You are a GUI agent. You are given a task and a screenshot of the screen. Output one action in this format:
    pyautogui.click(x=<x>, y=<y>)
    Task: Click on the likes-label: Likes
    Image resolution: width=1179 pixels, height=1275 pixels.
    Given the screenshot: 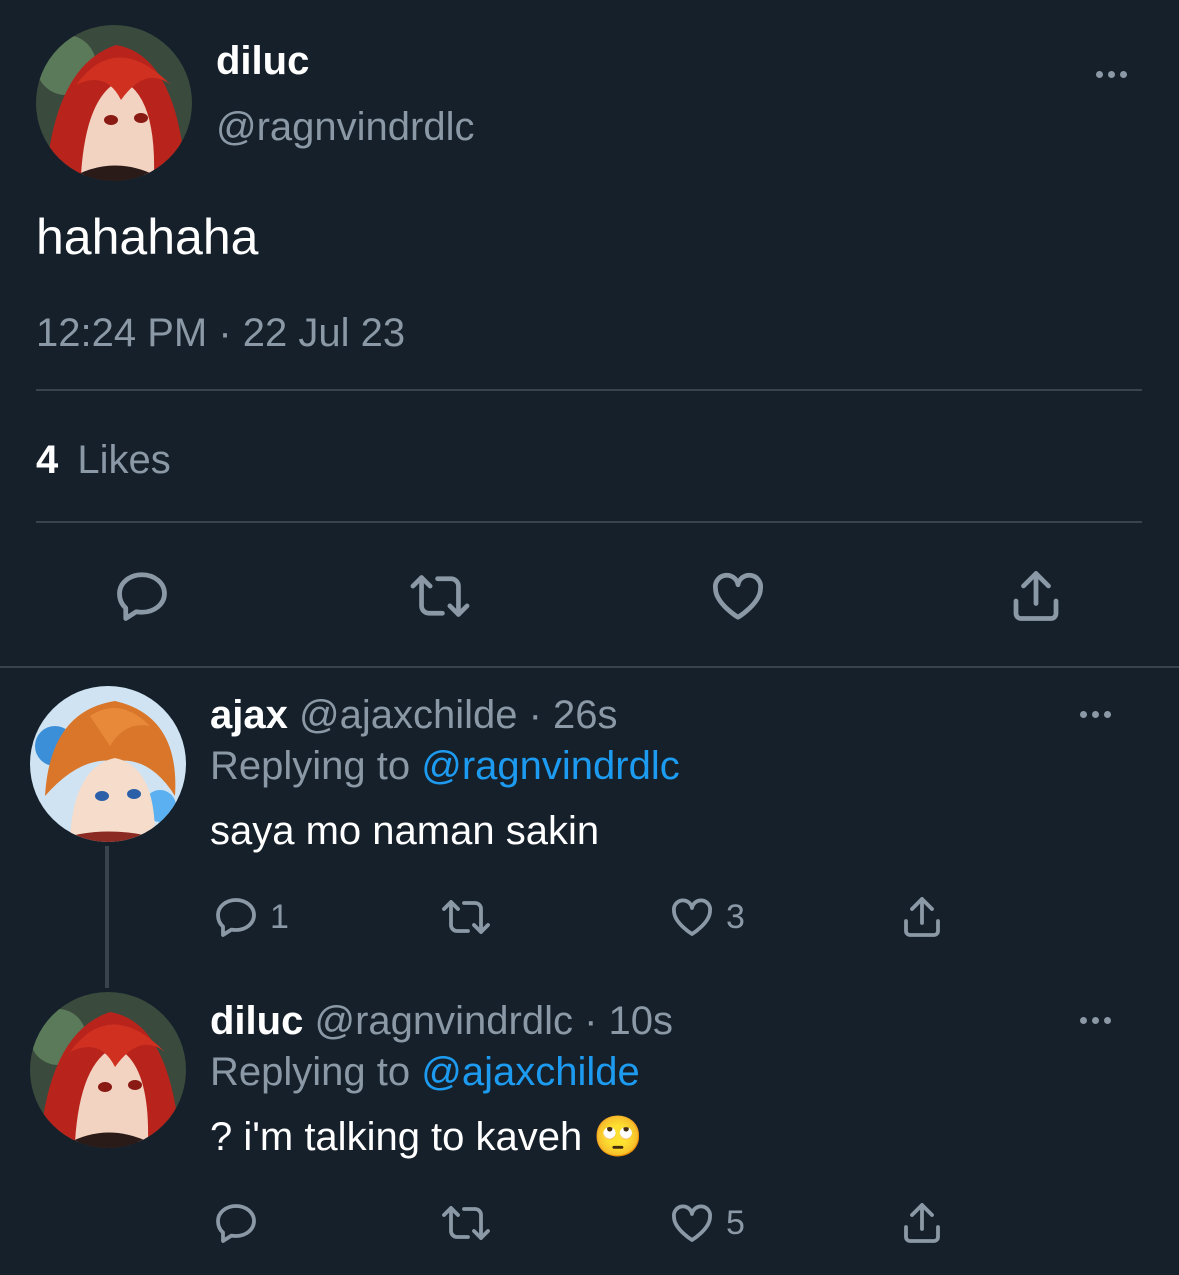 What is the action you would take?
    pyautogui.click(x=124, y=460)
    